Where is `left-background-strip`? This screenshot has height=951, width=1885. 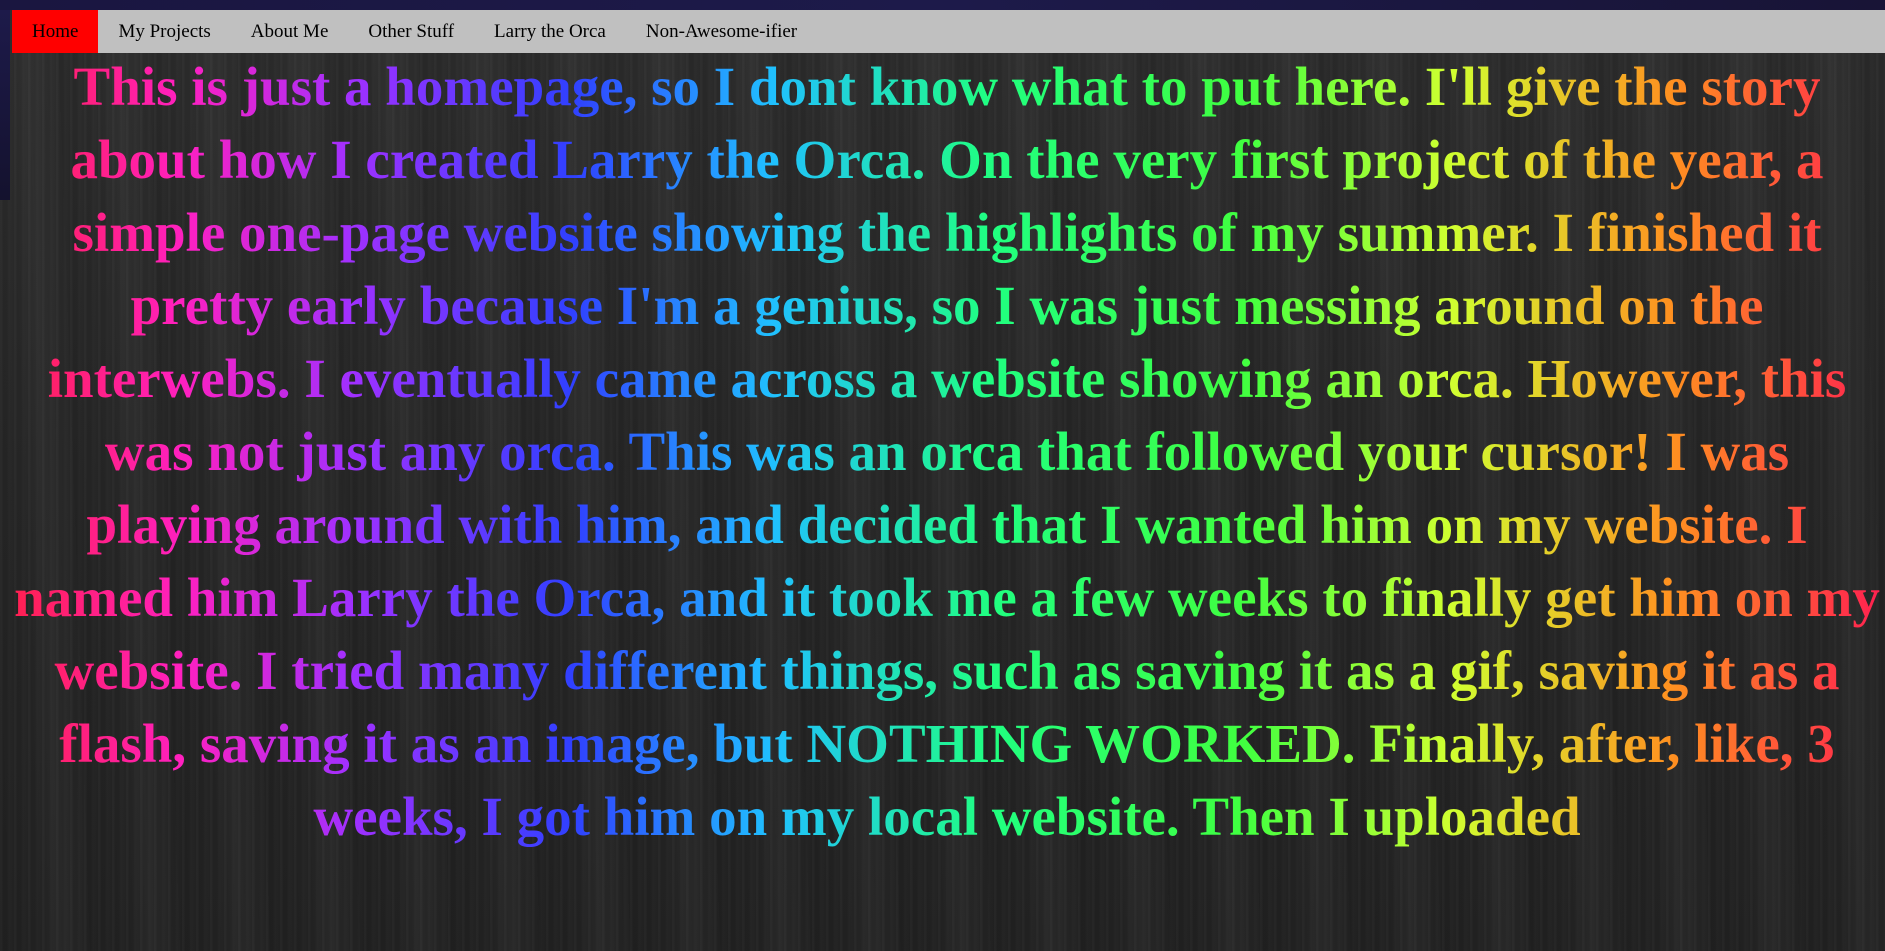
left-background-strip is located at coordinates (5, 105).